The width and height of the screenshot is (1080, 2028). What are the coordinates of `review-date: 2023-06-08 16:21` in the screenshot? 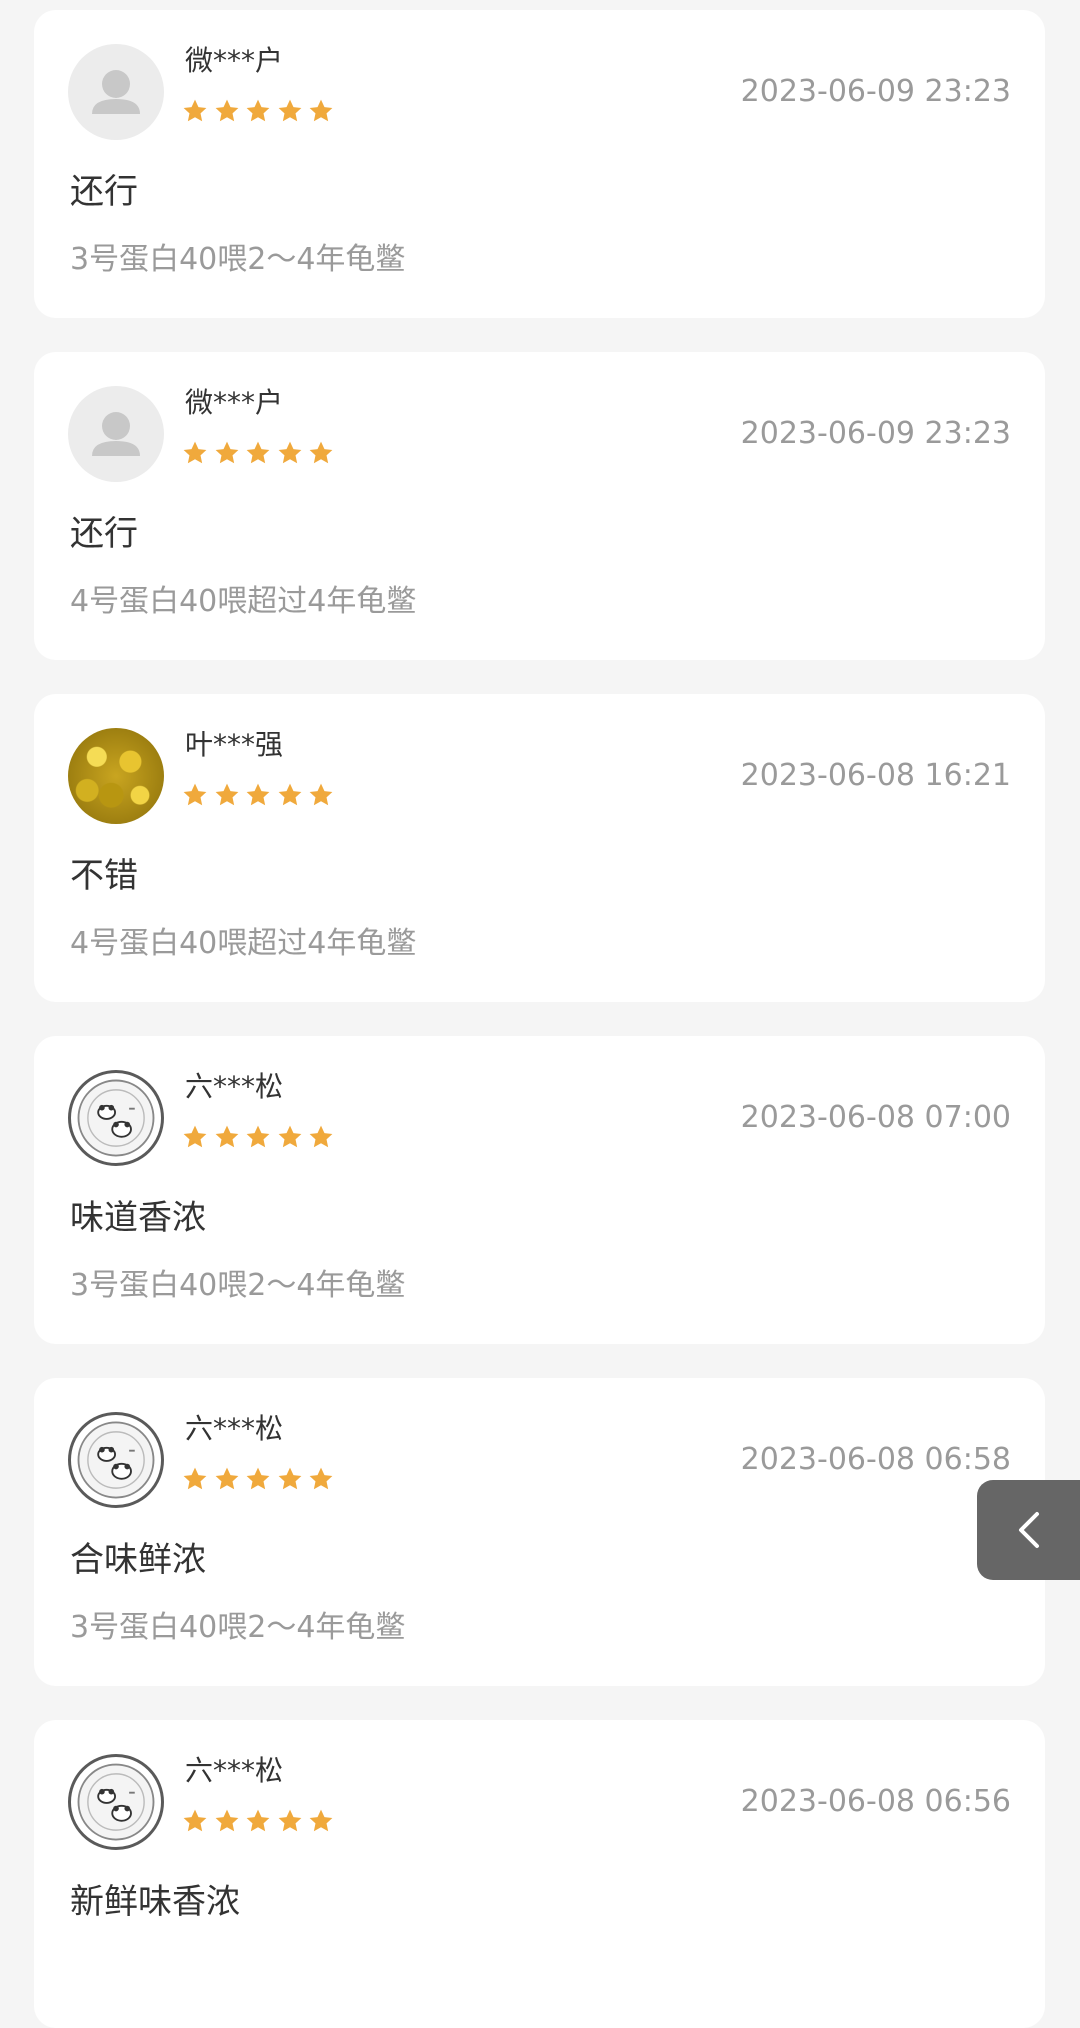 It's located at (875, 775).